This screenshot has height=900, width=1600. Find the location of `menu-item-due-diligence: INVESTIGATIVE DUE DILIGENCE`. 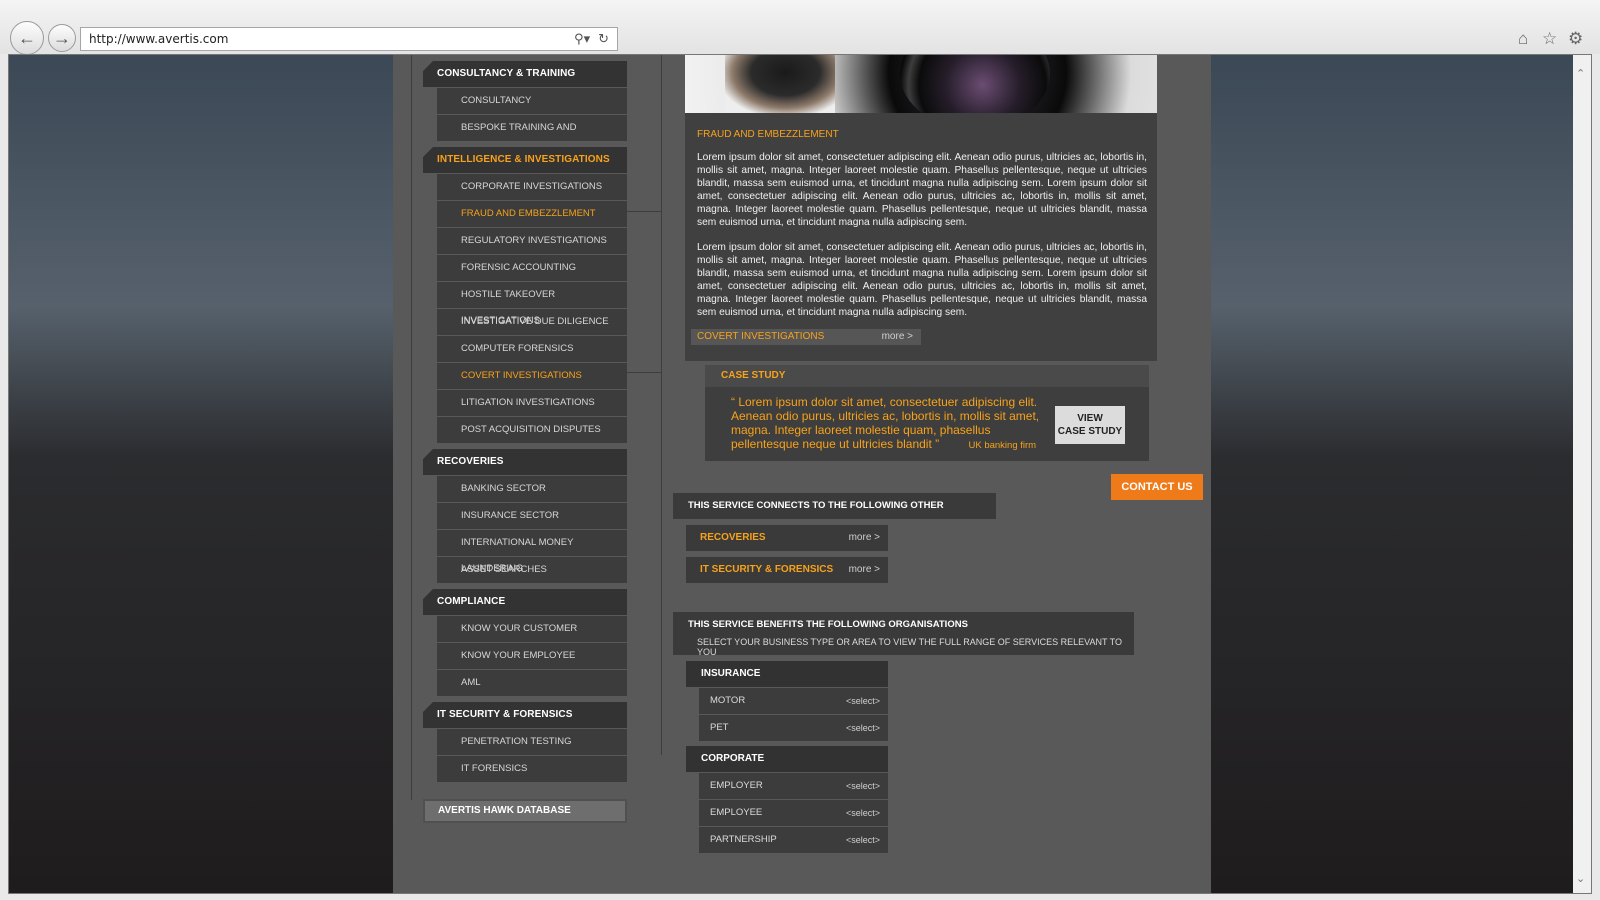

menu-item-due-diligence: INVESTIGATIVE DUE DILIGENCE is located at coordinates (532, 322).